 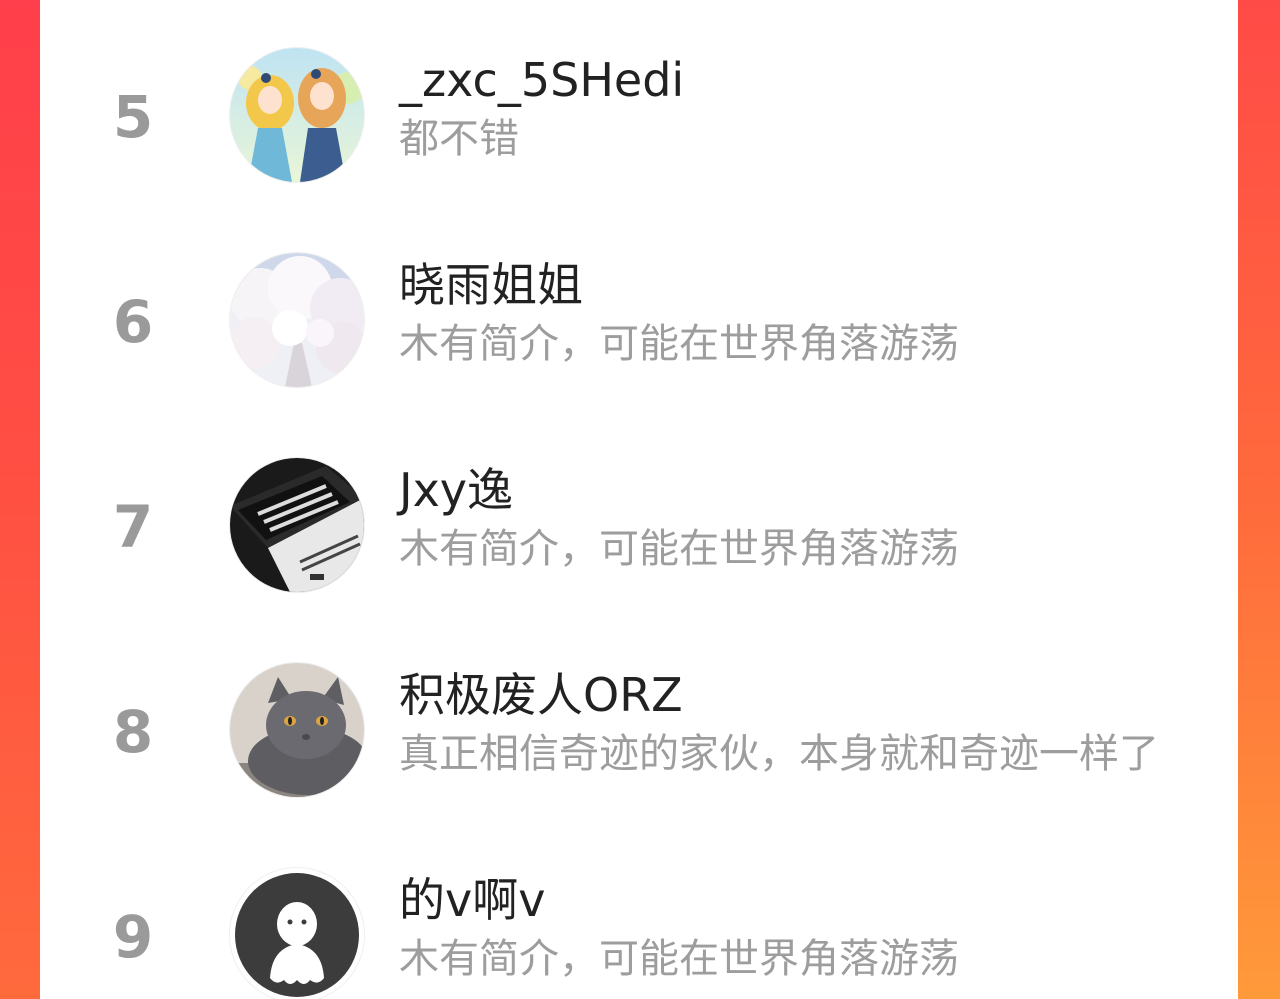 What do you see at coordinates (1259, 499) in the screenshot?
I see `right-gradient-border` at bounding box center [1259, 499].